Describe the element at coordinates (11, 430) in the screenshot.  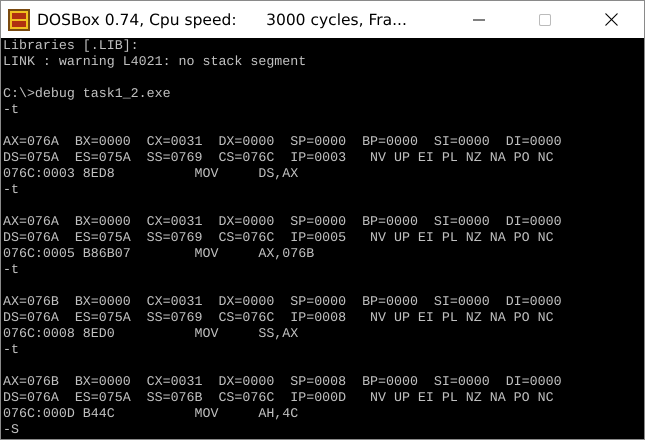
I see `console-line: -S` at that location.